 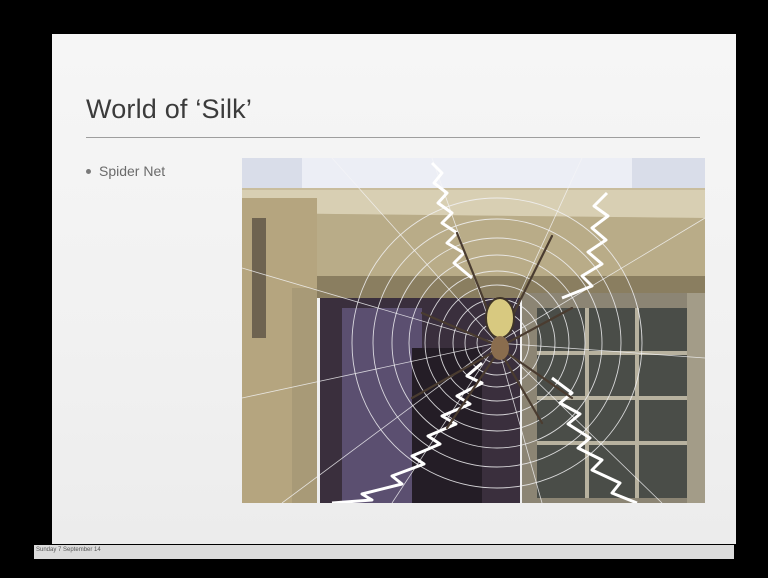 What do you see at coordinates (132, 171) in the screenshot?
I see `bullet-text: Spider Net` at bounding box center [132, 171].